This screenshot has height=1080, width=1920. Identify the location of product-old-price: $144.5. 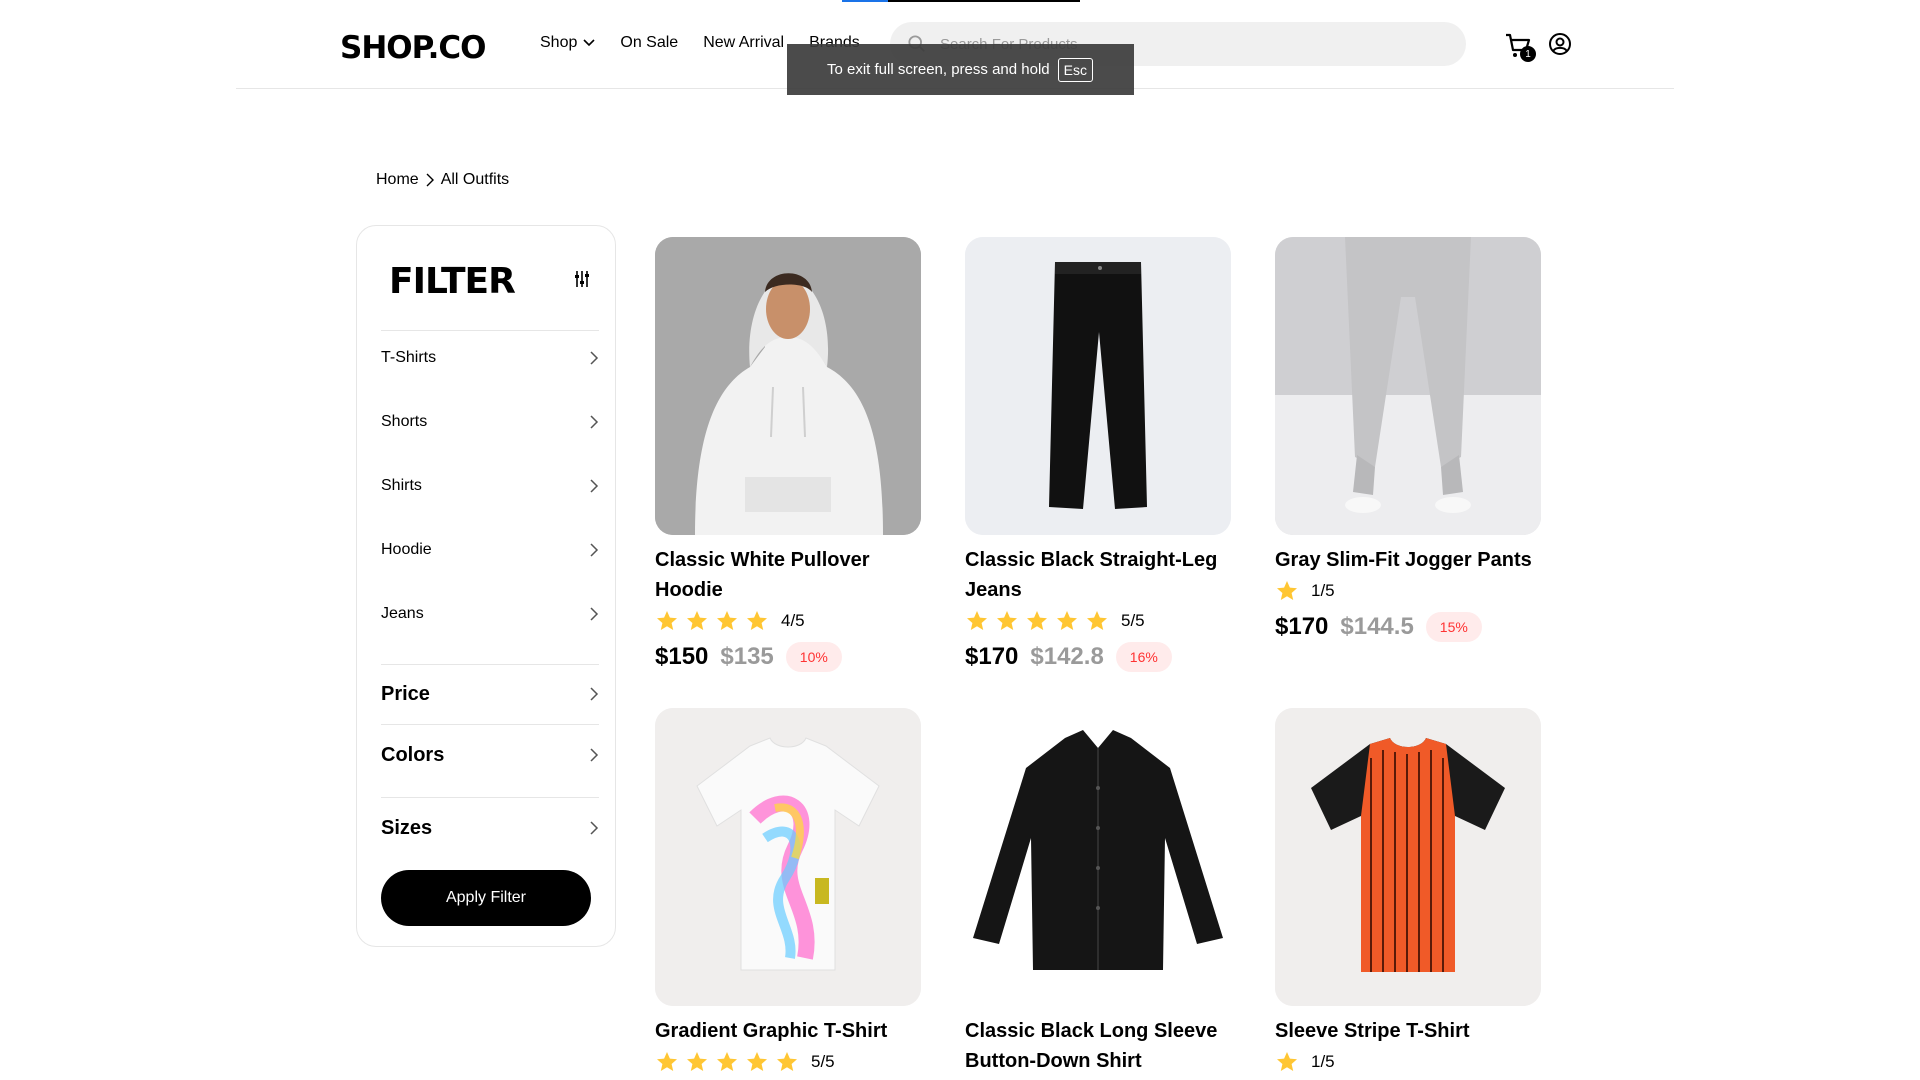
(1377, 626).